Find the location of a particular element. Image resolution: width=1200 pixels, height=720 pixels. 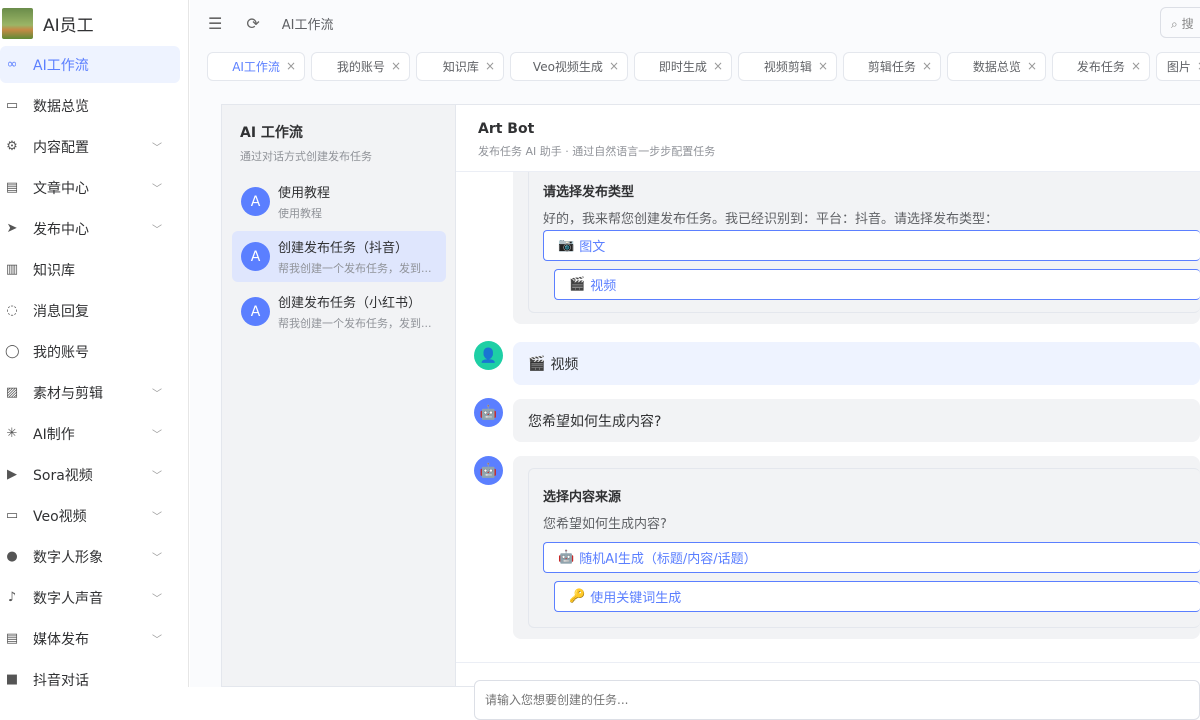

sidebar-item-11: ▭ Veo视频 ﹀ is located at coordinates (90, 515).